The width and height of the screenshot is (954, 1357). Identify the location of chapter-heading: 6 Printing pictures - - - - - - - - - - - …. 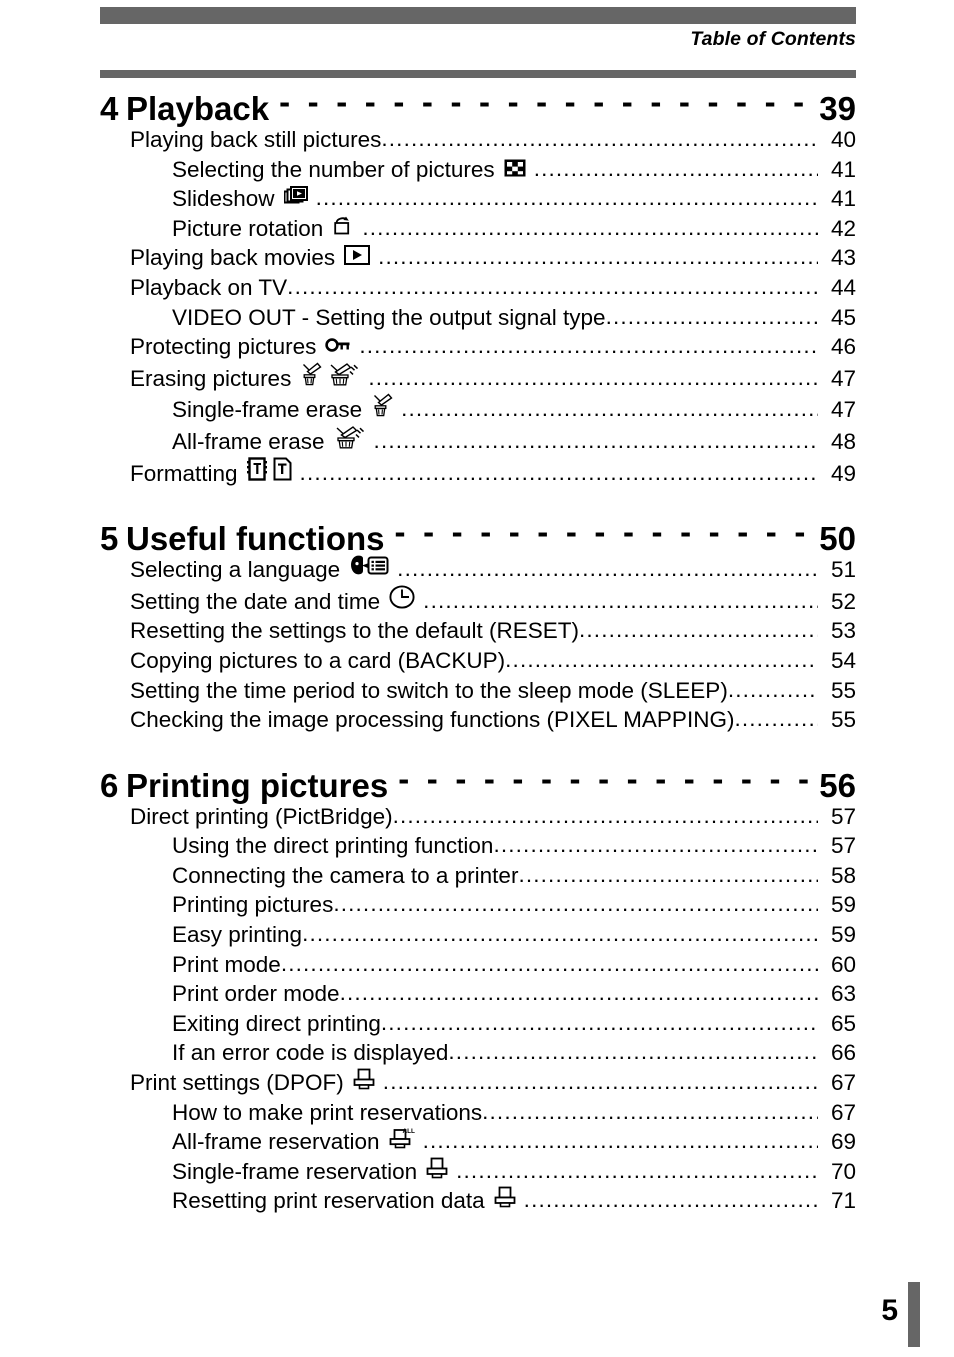
(478, 783).